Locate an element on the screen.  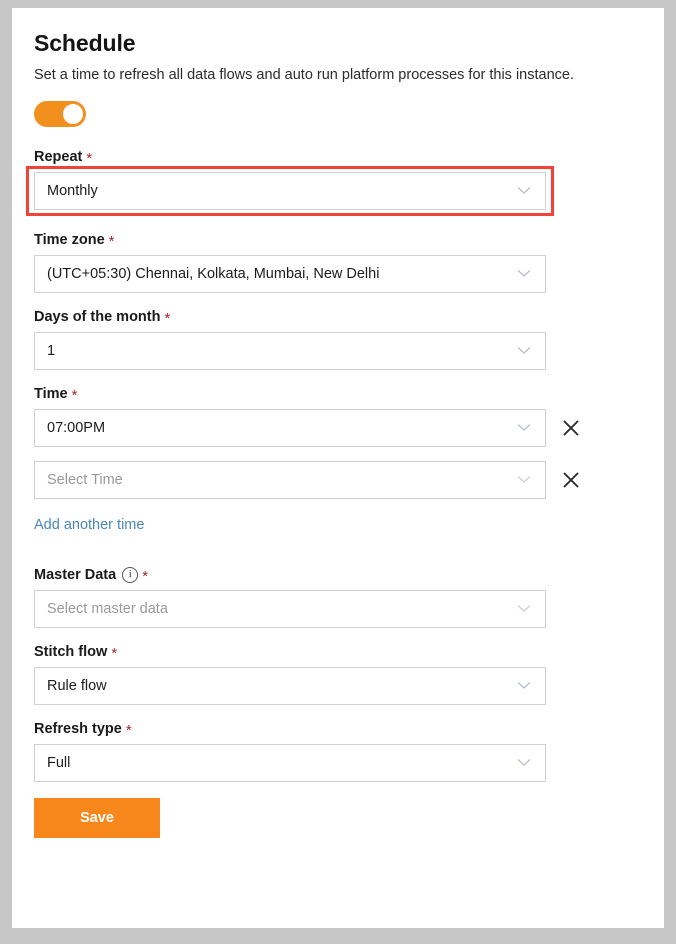
timezone-label-text: Time zone is located at coordinates (69, 239).